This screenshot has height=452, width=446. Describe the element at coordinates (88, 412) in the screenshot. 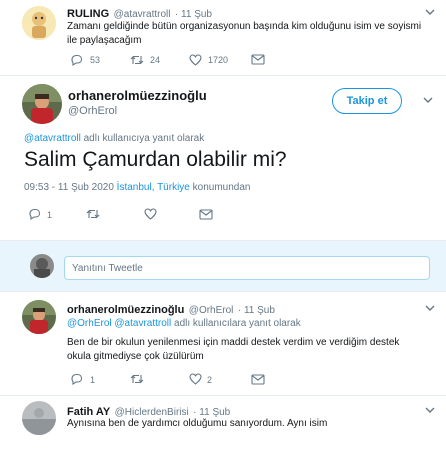

I see `reply2-name: Fatih AY` at that location.